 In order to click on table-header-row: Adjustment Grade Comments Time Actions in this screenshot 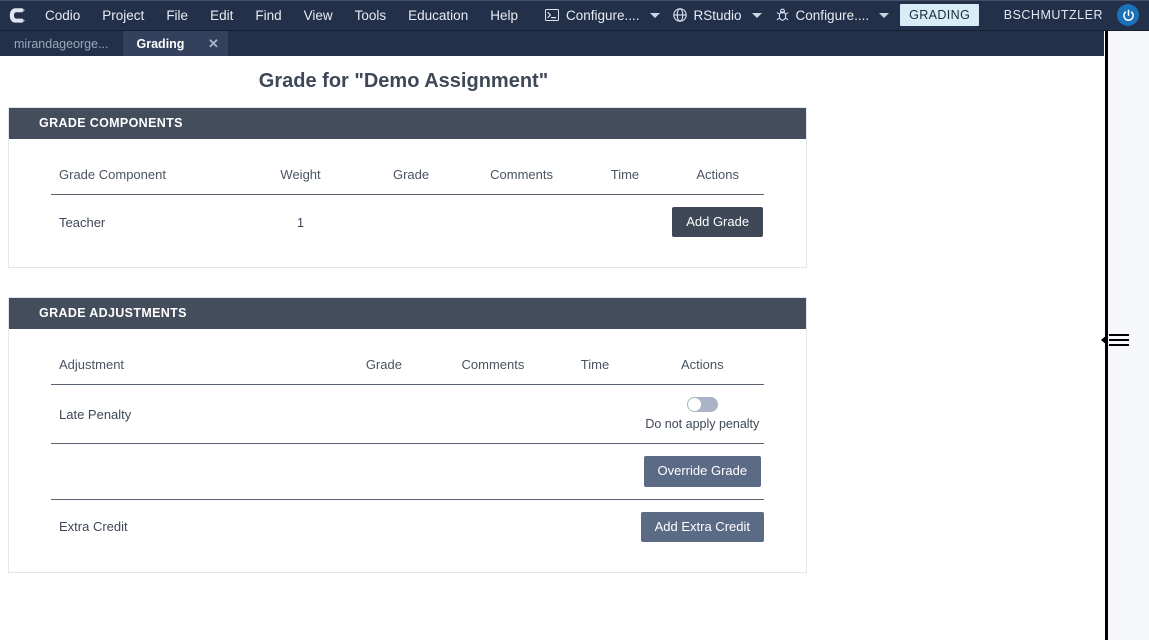, I will do `click(407, 357)`.